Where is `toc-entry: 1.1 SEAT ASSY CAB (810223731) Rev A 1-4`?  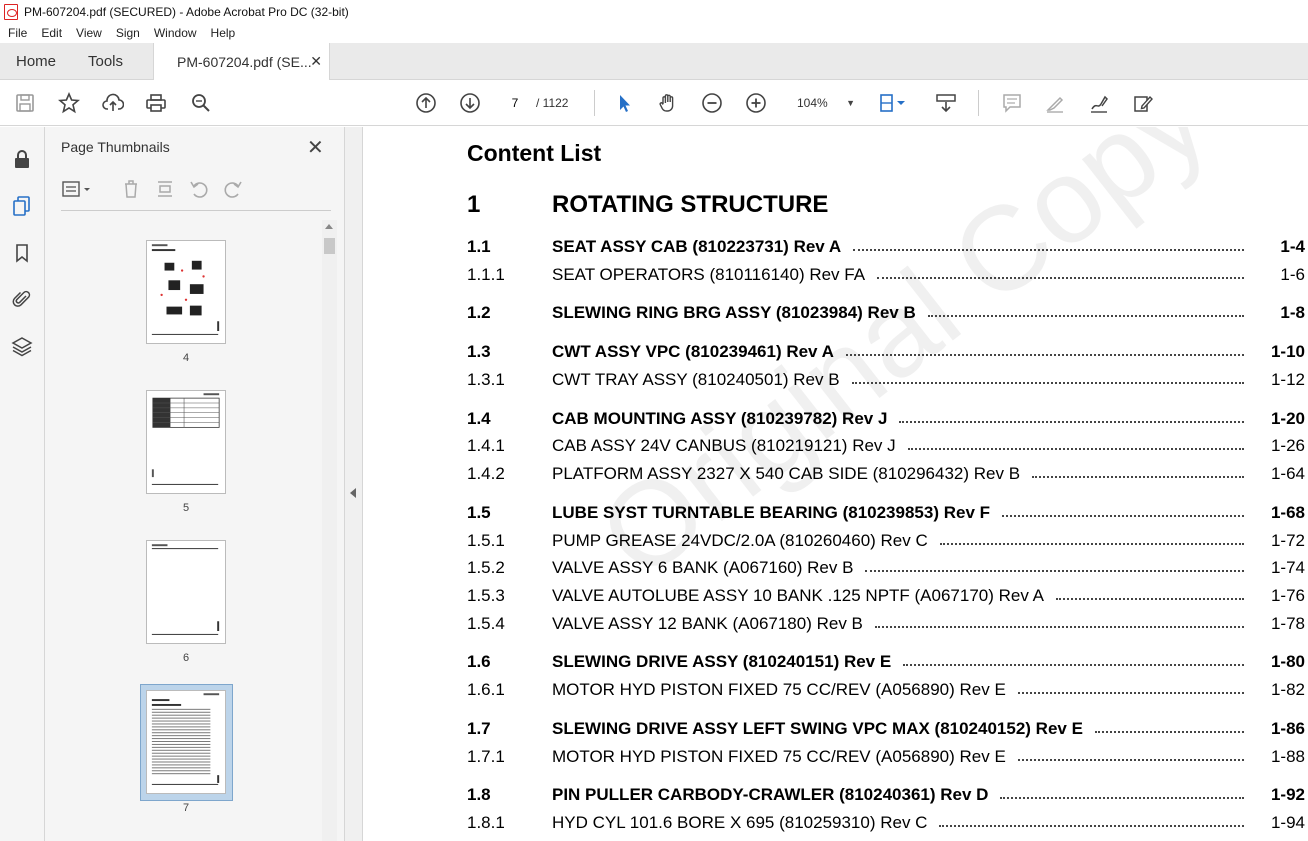 toc-entry: 1.1 SEAT ASSY CAB (810223731) Rev A 1-4 is located at coordinates (836, 249).